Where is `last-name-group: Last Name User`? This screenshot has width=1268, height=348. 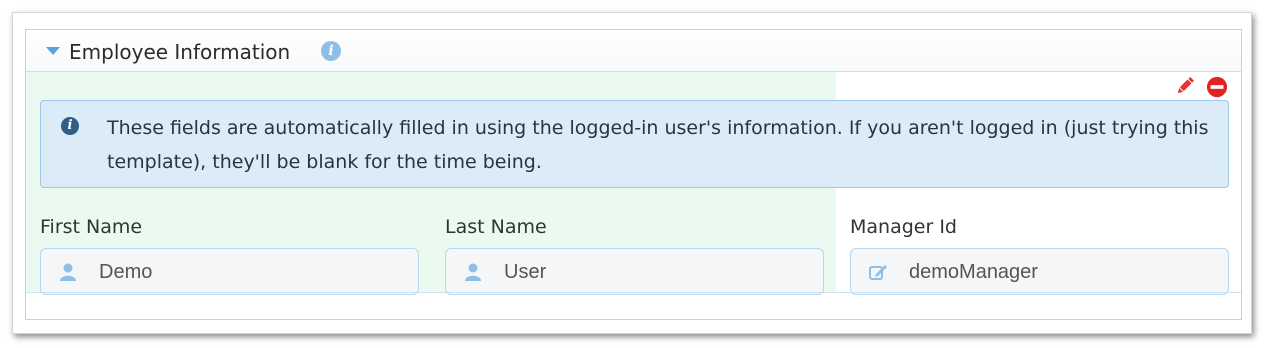 last-name-group: Last Name User is located at coordinates (634, 254).